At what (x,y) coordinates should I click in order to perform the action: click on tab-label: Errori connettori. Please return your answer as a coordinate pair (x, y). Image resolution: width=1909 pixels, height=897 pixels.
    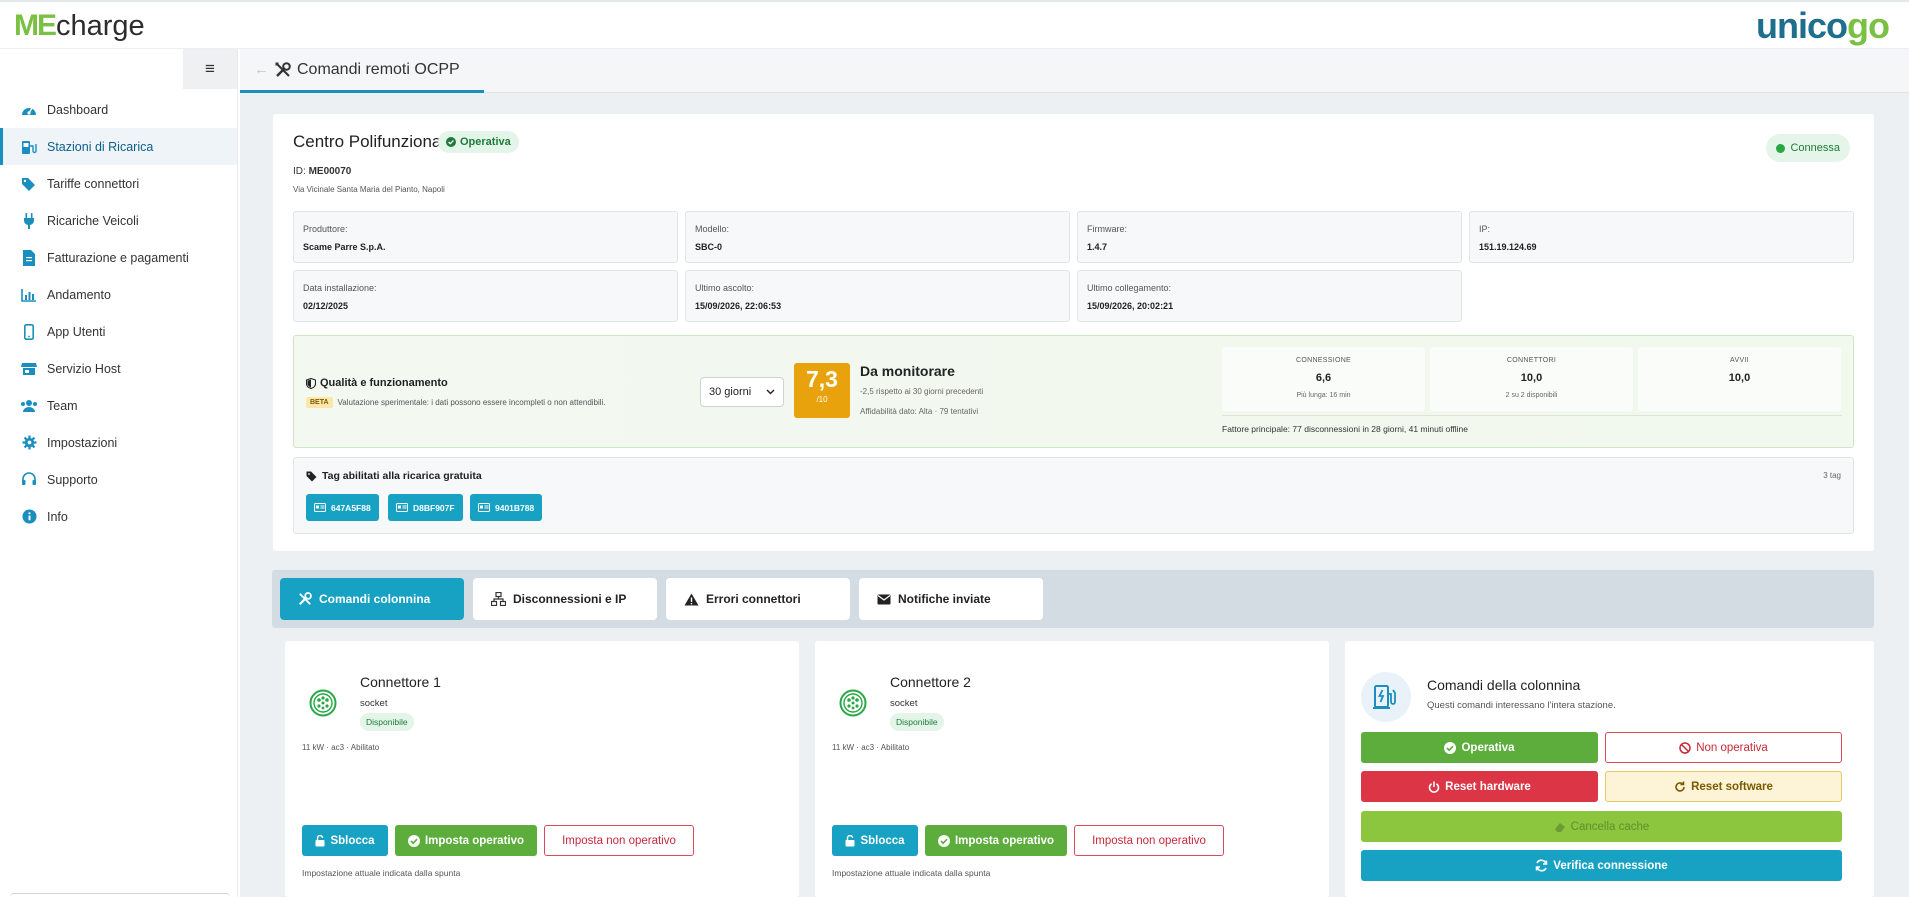
    Looking at the image, I should click on (753, 599).